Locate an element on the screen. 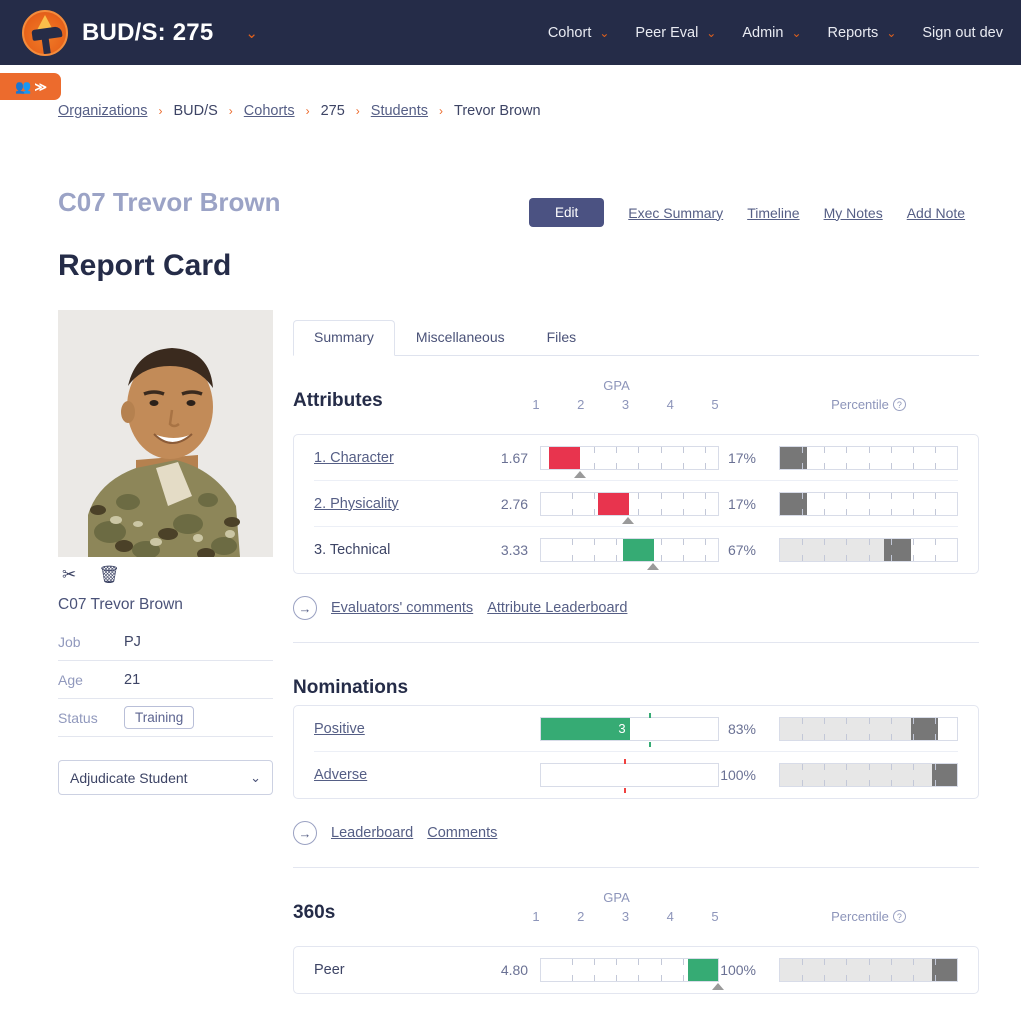 The height and width of the screenshot is (1030, 1021). brand-chevron-down-icon: ⌄ is located at coordinates (251, 33).